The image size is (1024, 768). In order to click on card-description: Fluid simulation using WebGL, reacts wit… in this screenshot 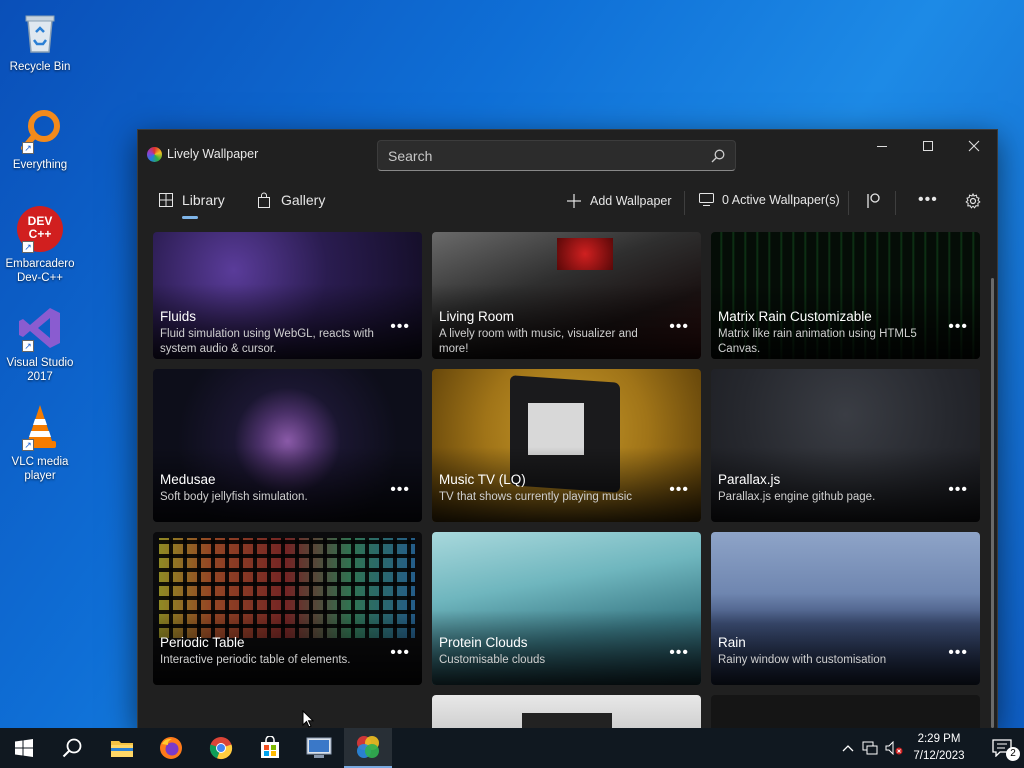, I will do `click(267, 341)`.